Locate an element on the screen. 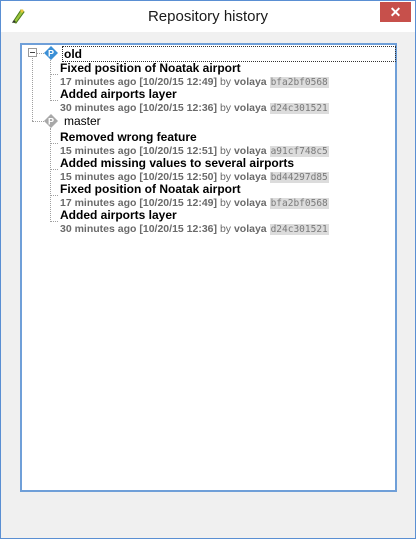 The image size is (416, 539). title-bar: Repository history ✕ is located at coordinates (208, 16).